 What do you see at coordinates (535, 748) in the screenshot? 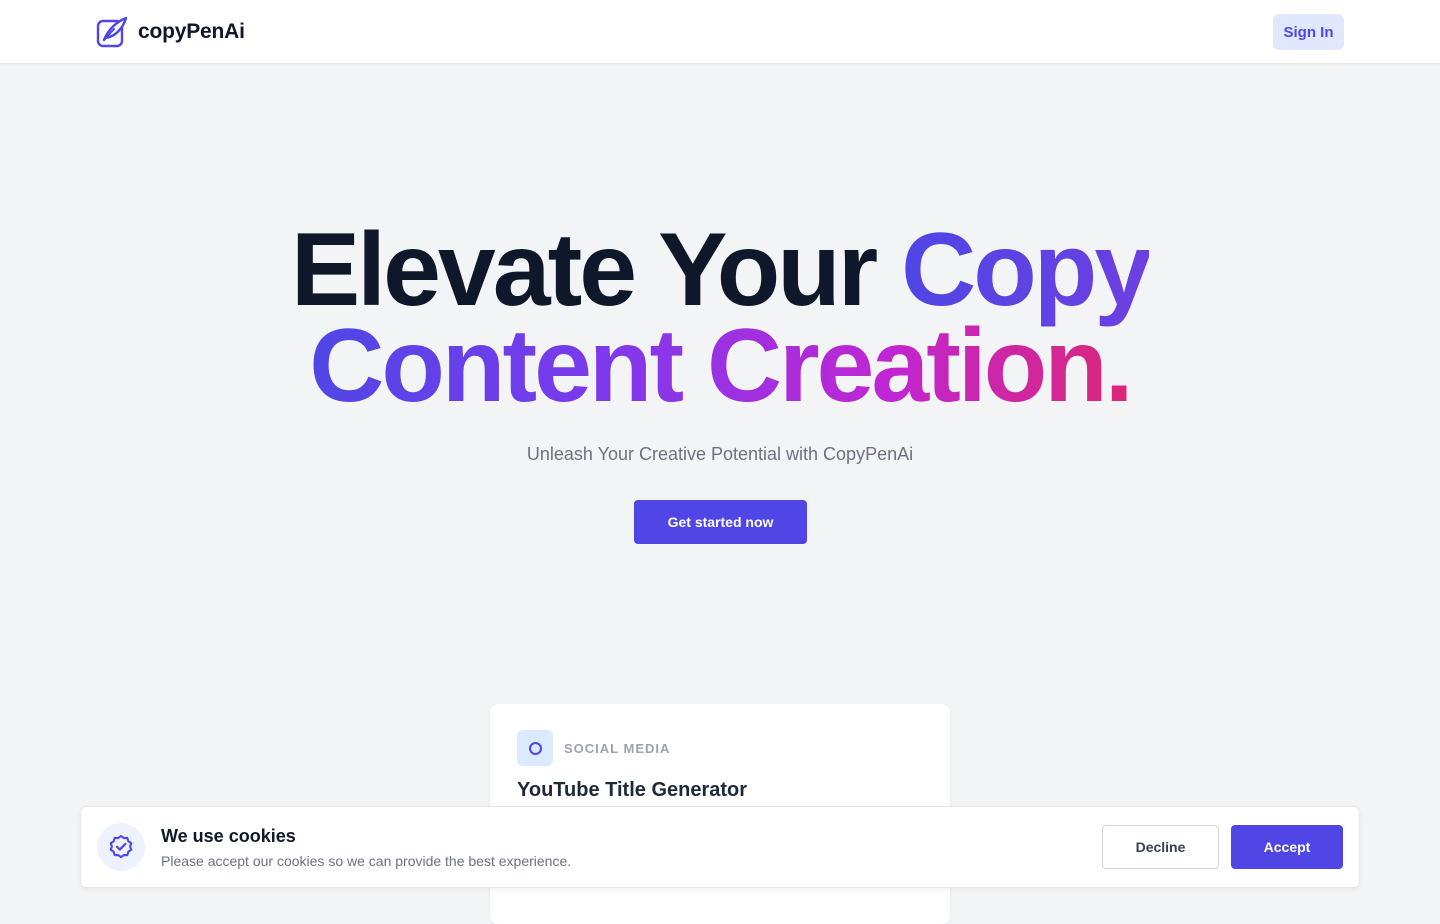
I see `circle-icon` at bounding box center [535, 748].